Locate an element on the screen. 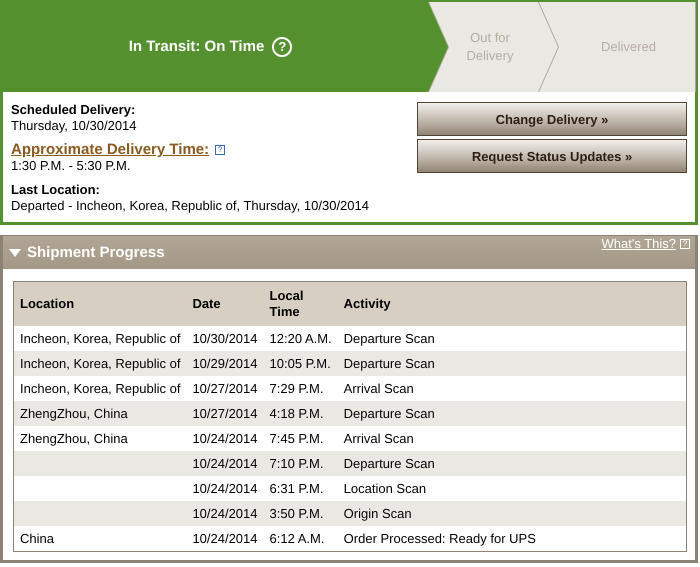  panel-title: Shipment Progress is located at coordinates (96, 252).